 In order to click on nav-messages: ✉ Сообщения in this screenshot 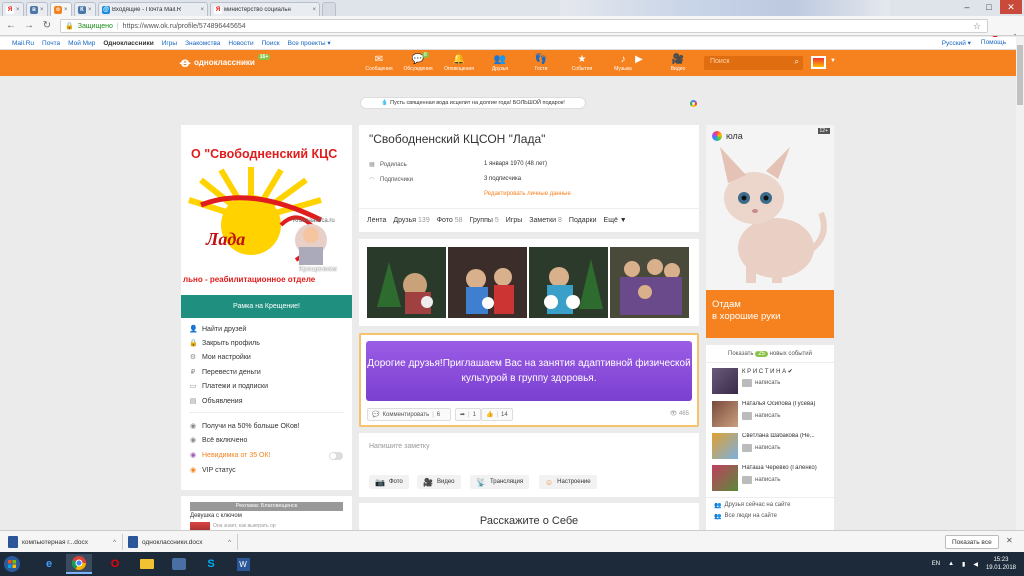, I will do `click(379, 62)`.